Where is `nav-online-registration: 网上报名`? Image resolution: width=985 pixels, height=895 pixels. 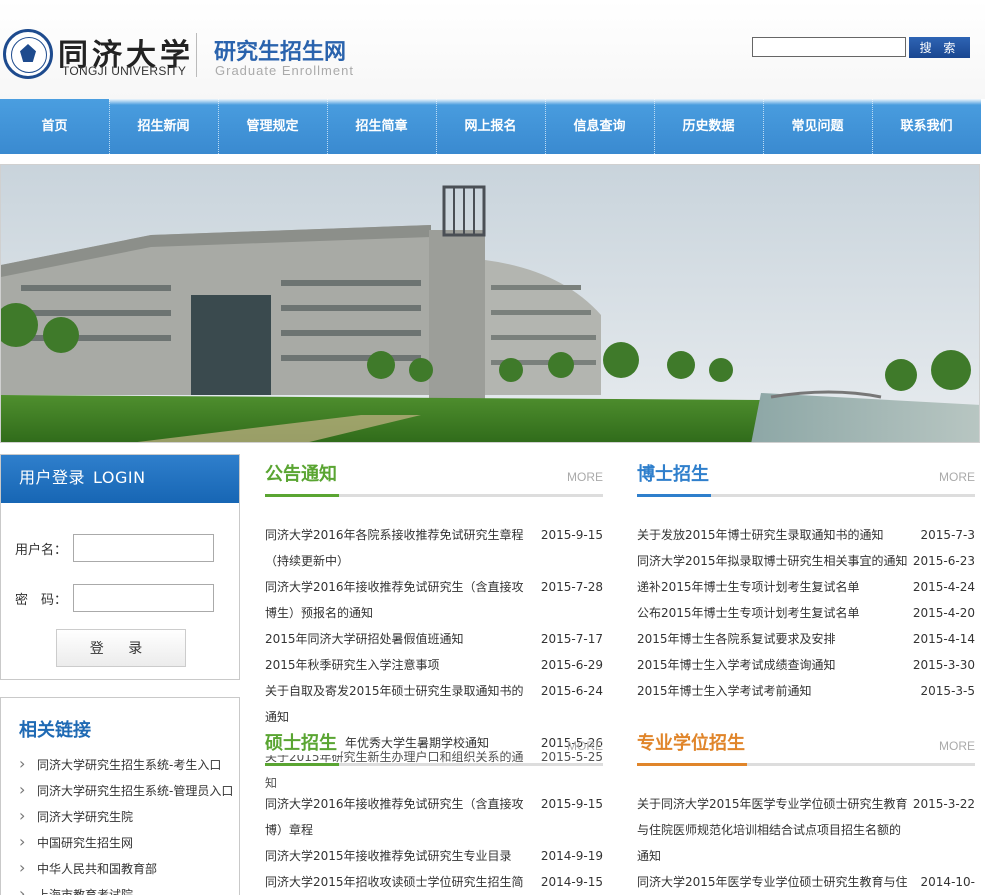
nav-online-registration: 网上报名 is located at coordinates (490, 126).